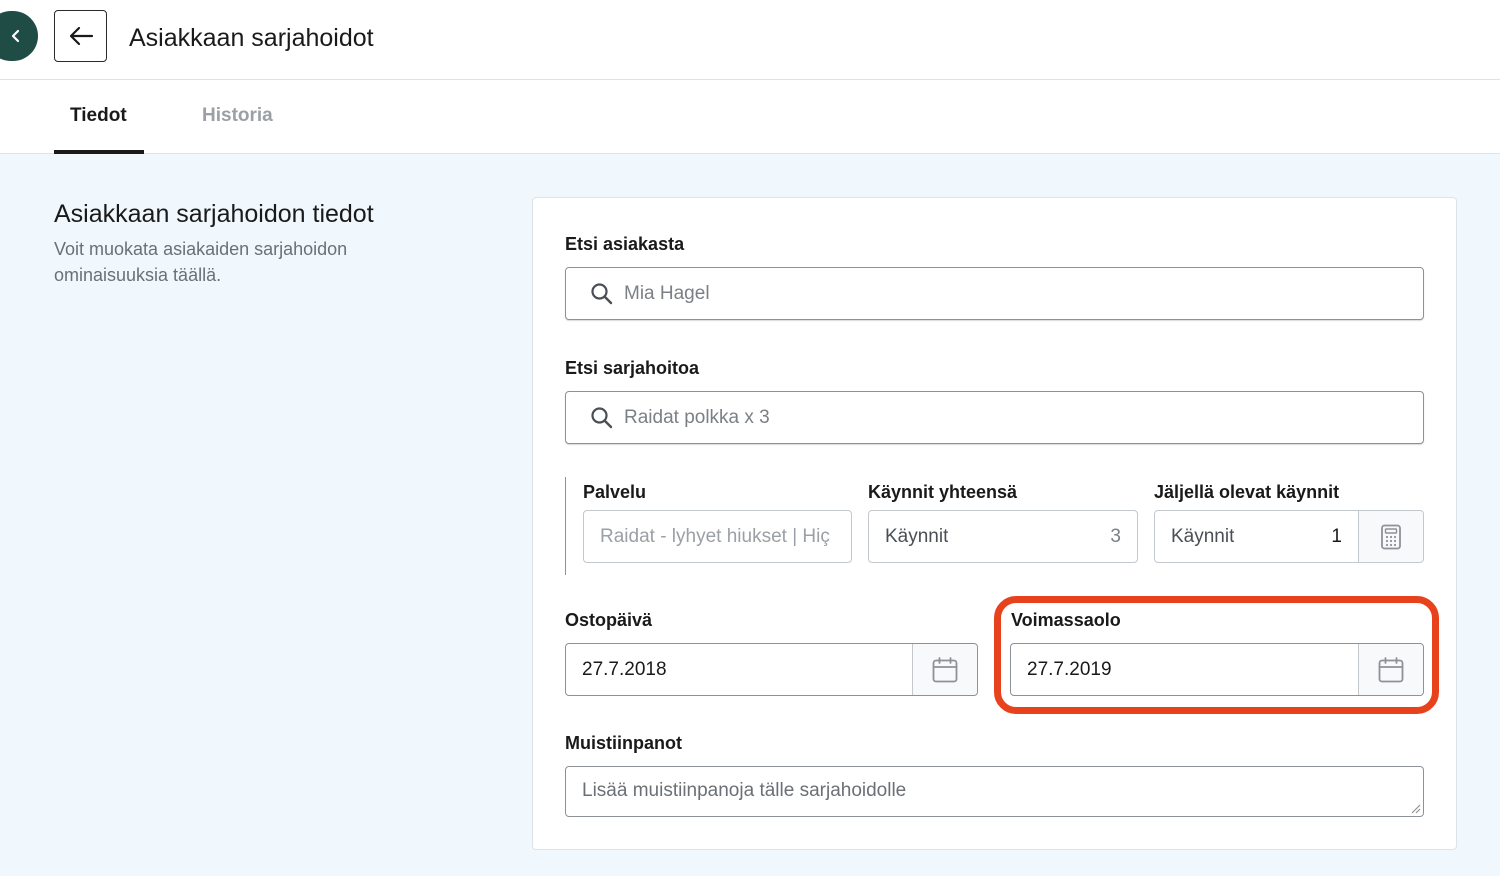  I want to click on notes-textarea: Lisää muistiinpanoja tälle sarjahoidolle, so click(994, 791).